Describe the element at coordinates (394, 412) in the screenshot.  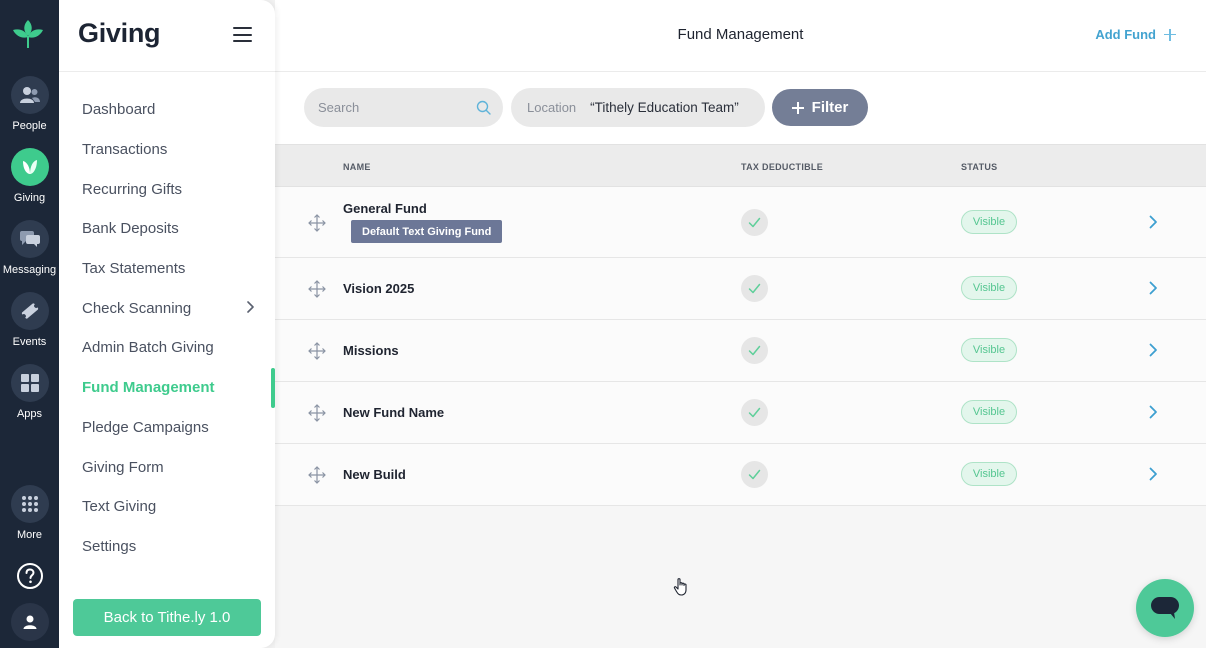
I see `fund-name: New Fund Name` at that location.